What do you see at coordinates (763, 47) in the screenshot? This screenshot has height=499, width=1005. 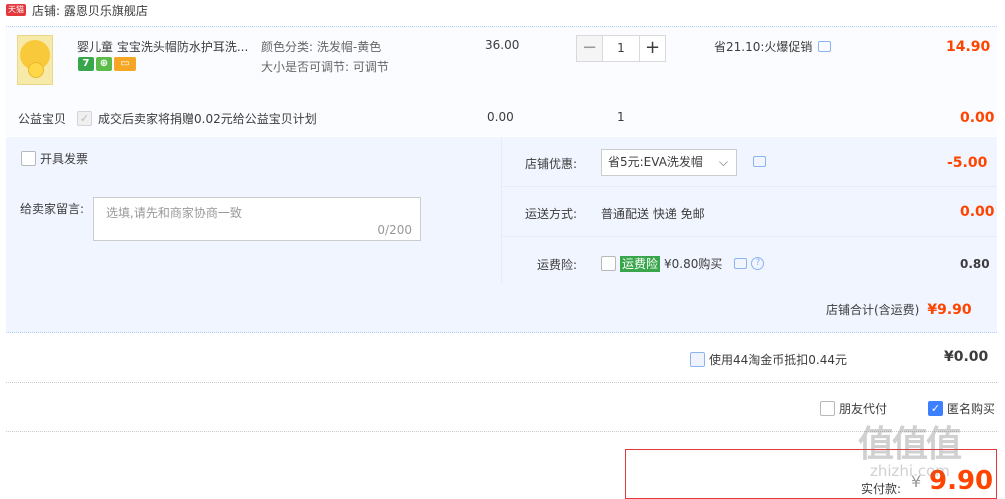 I see `promo-text: 省21.10:火爆促销` at bounding box center [763, 47].